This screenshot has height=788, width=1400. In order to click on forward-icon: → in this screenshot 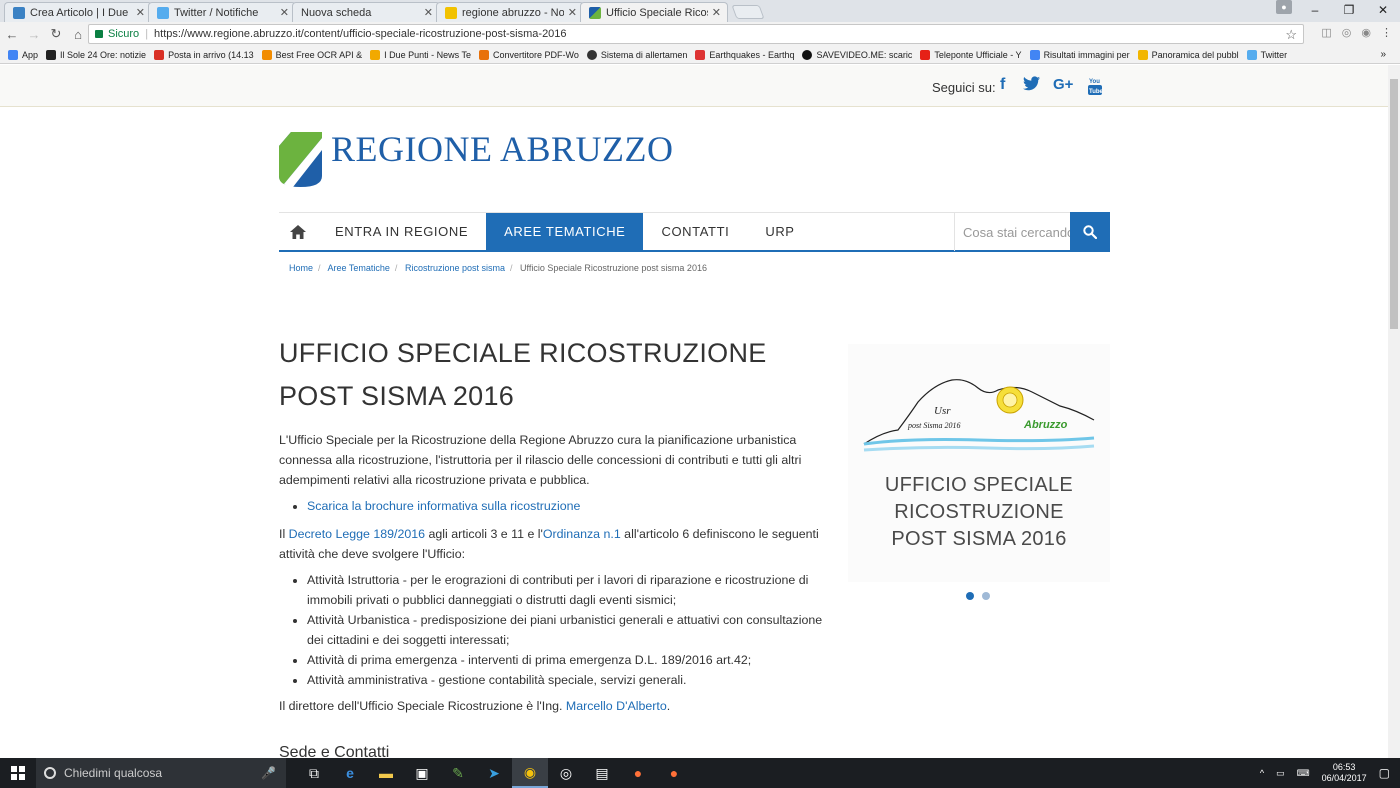, I will do `click(34, 34)`.